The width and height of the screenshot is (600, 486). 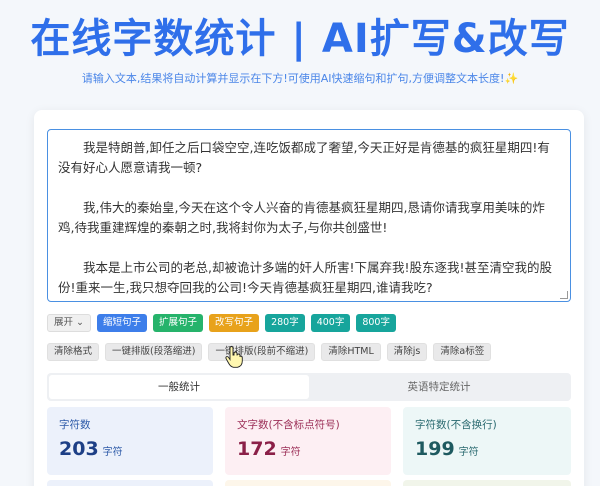 I want to click on stat-value: 199, so click(x=435, y=449).